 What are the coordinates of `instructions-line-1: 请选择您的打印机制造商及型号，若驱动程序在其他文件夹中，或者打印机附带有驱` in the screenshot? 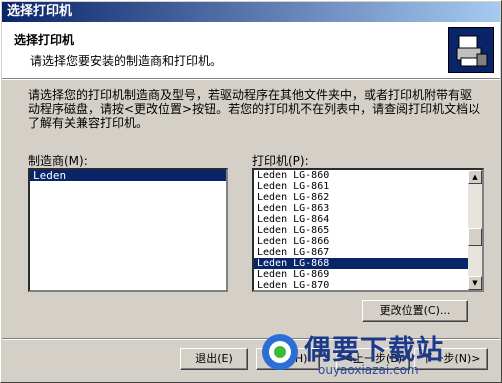 It's located at (250, 95).